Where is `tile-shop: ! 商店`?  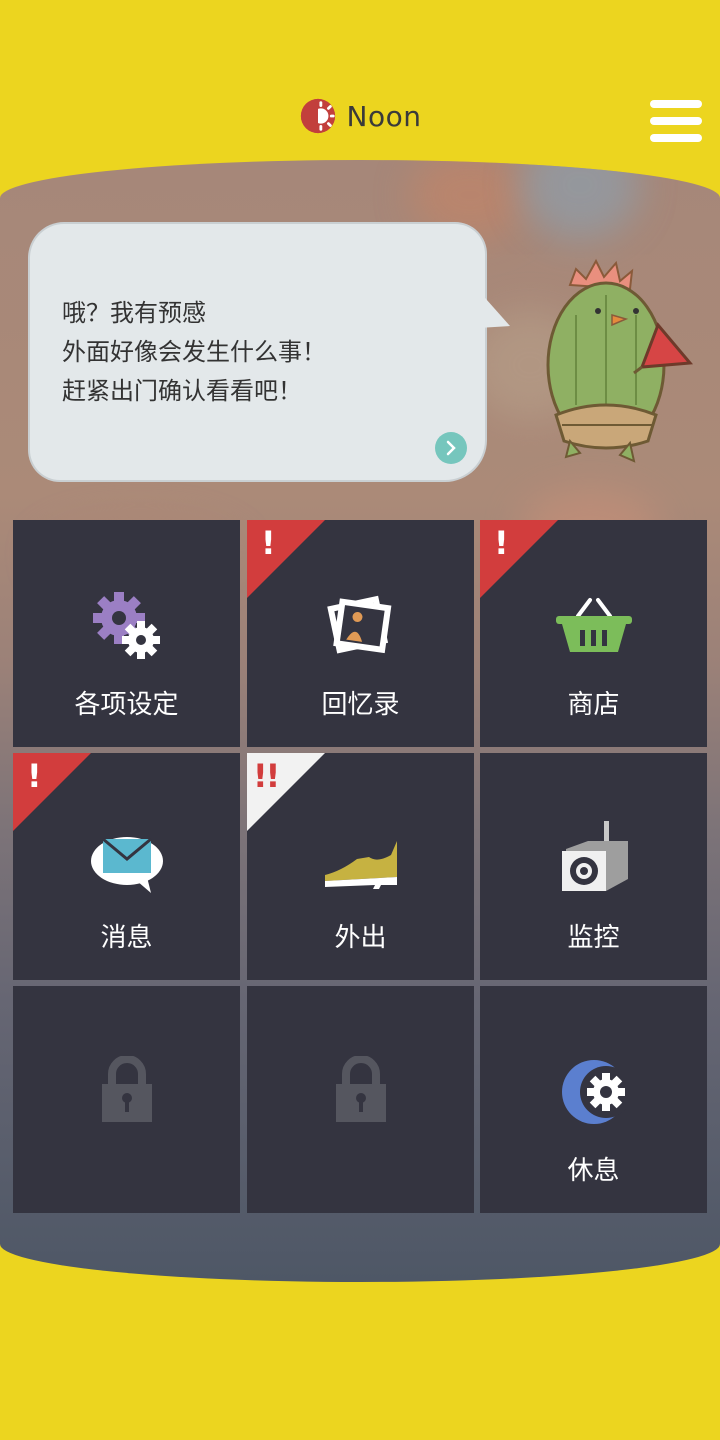
tile-shop: ! 商店 is located at coordinates (593, 633).